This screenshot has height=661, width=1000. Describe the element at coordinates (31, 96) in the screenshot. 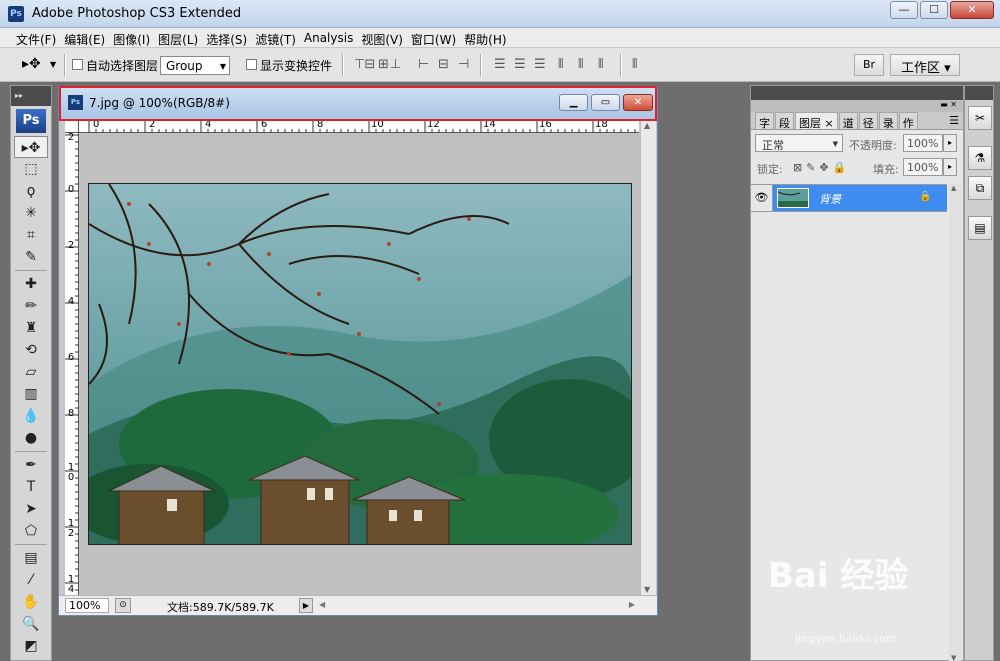

I see `toolbox-collapse-icon: ▸▸` at that location.